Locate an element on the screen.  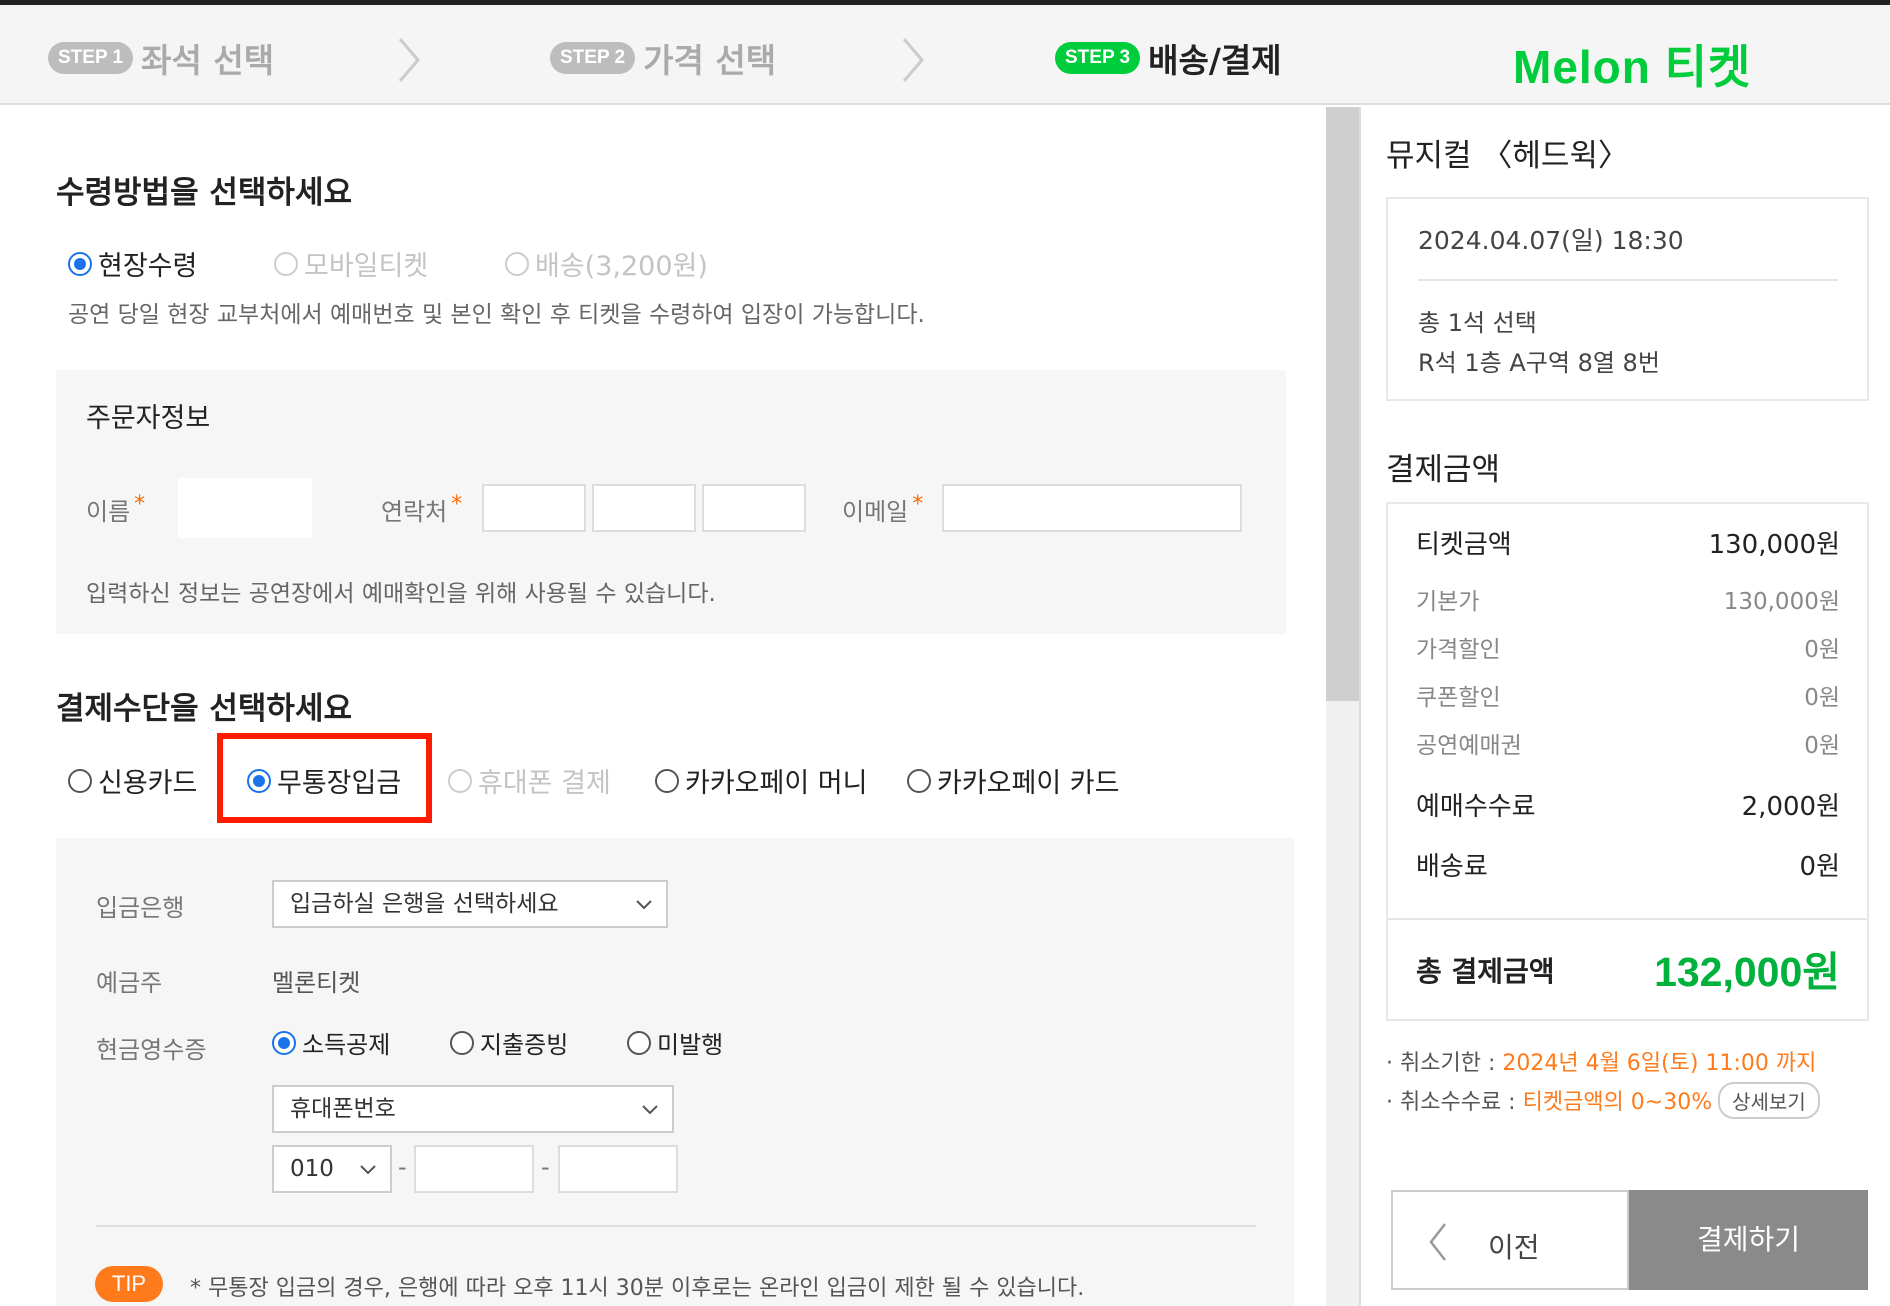
selected-payment-highlight is located at coordinates (324, 778).